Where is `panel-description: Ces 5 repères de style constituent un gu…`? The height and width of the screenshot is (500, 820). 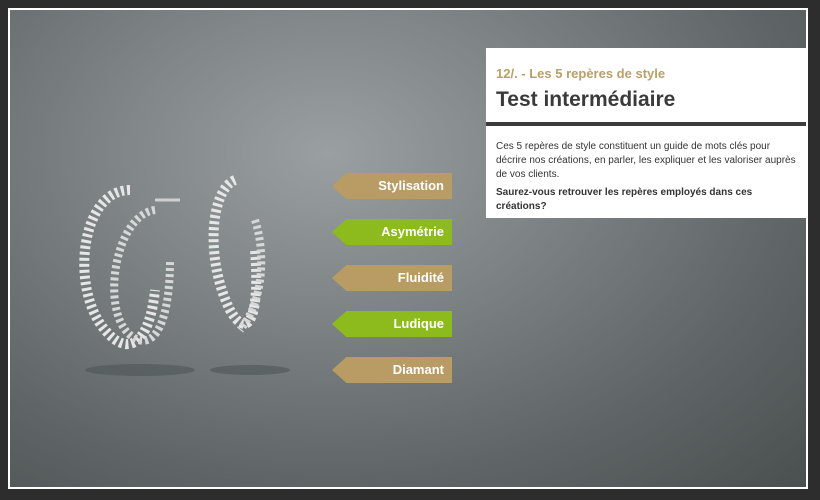 panel-description: Ces 5 repères de style constituent un gu… is located at coordinates (646, 160).